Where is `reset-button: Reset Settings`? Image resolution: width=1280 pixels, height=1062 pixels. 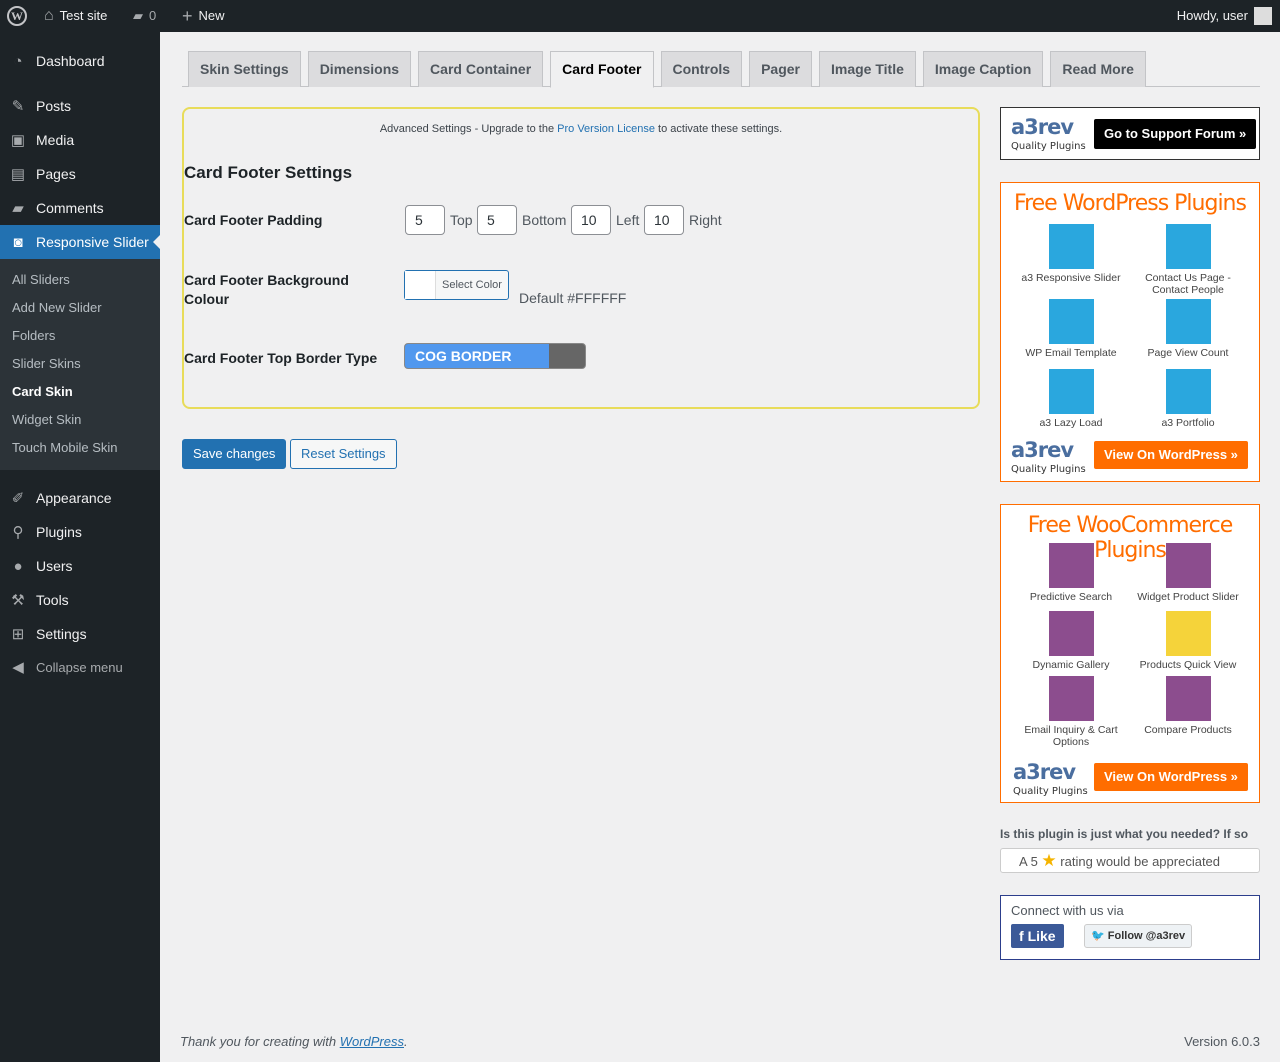 reset-button: Reset Settings is located at coordinates (343, 454).